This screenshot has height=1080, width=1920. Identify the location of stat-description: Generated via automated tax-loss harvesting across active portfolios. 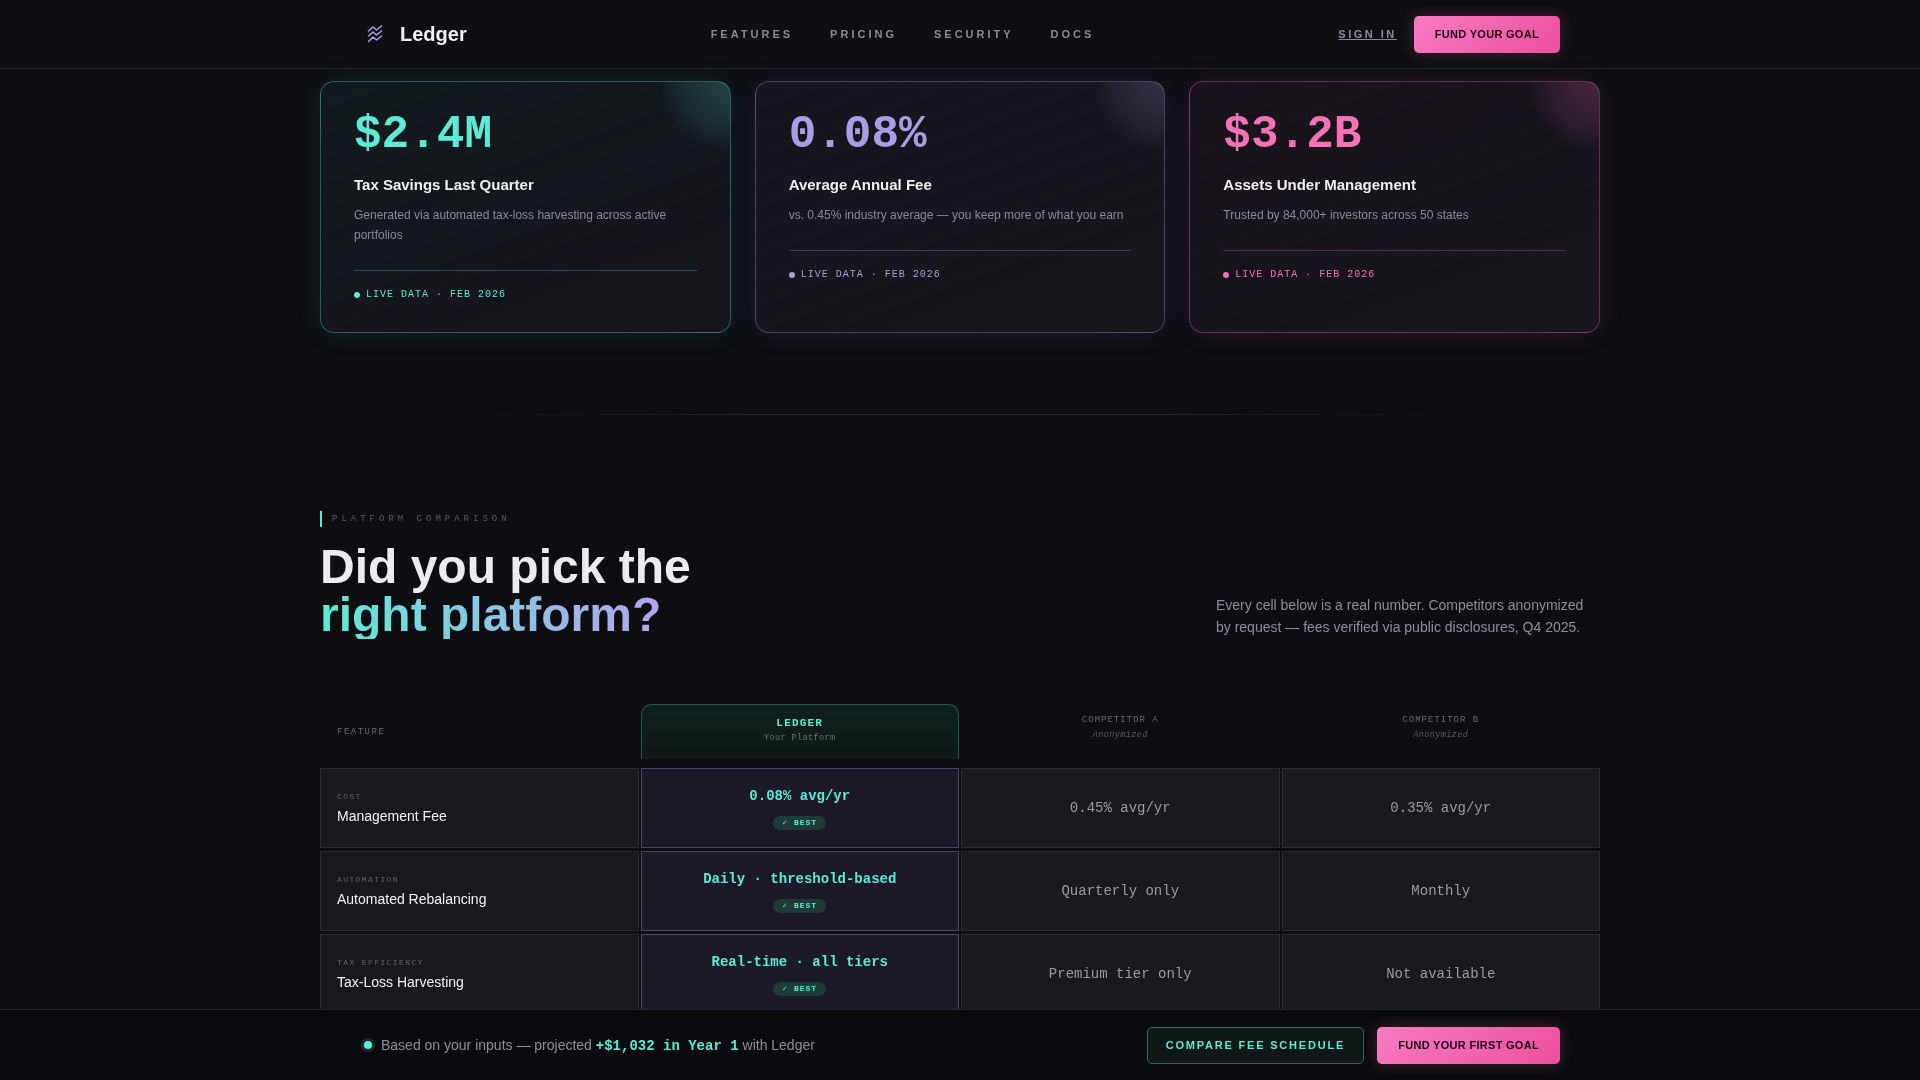
(511, 225).